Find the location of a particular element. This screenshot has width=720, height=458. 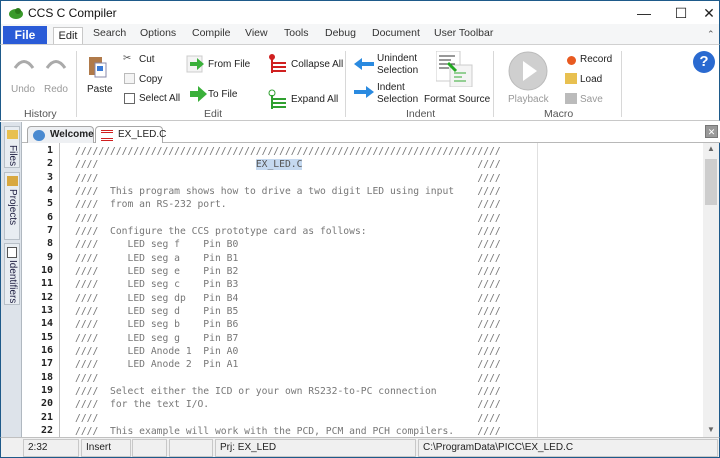

tab-welcome: Welcome is located at coordinates (60, 135).